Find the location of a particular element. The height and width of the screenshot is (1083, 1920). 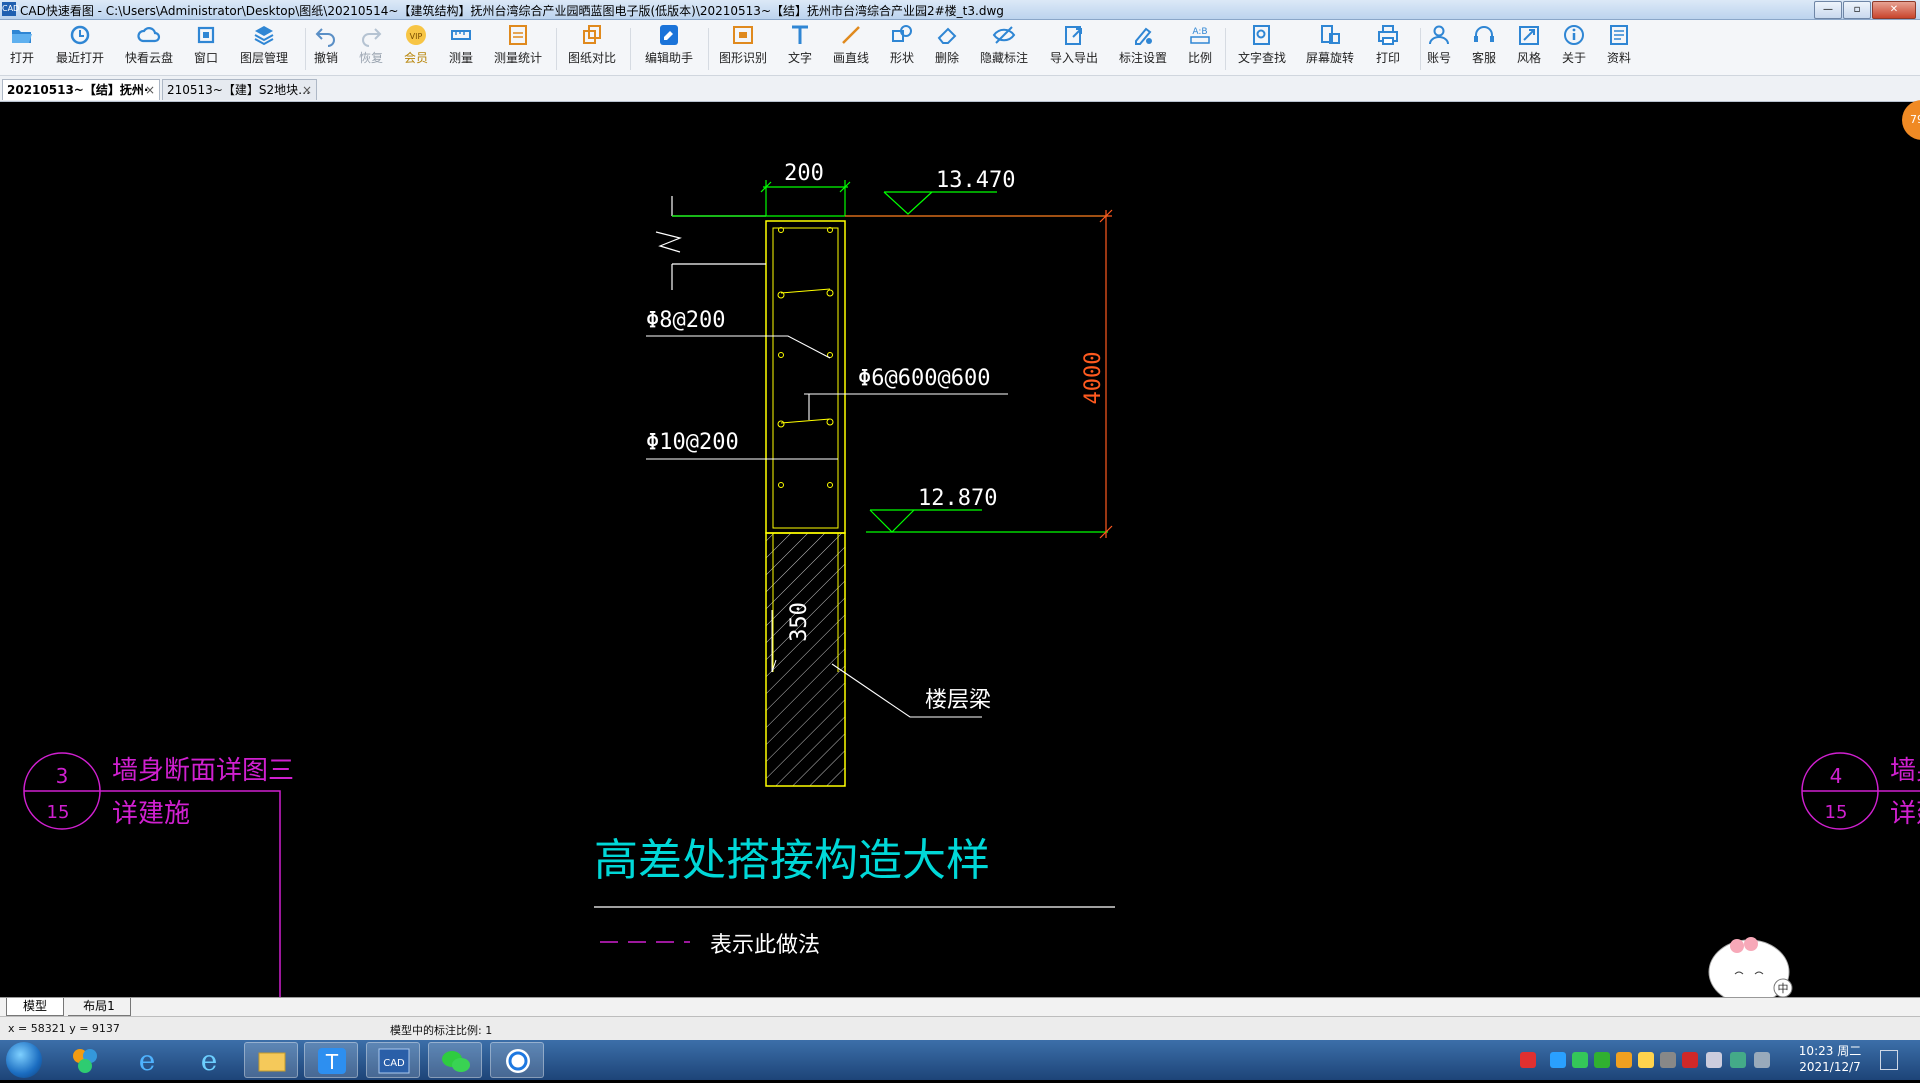

cursor-coordinates: x = 58321 y = 9137 is located at coordinates (64, 1028).